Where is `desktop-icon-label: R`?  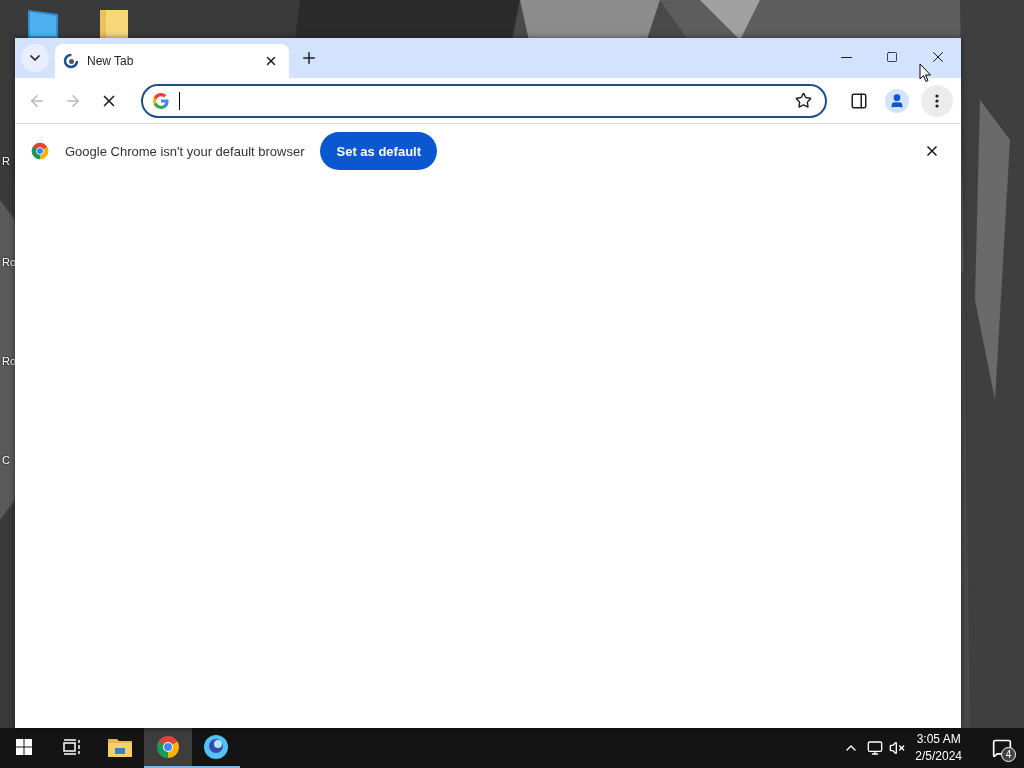 desktop-icon-label: R is located at coordinates (6, 161).